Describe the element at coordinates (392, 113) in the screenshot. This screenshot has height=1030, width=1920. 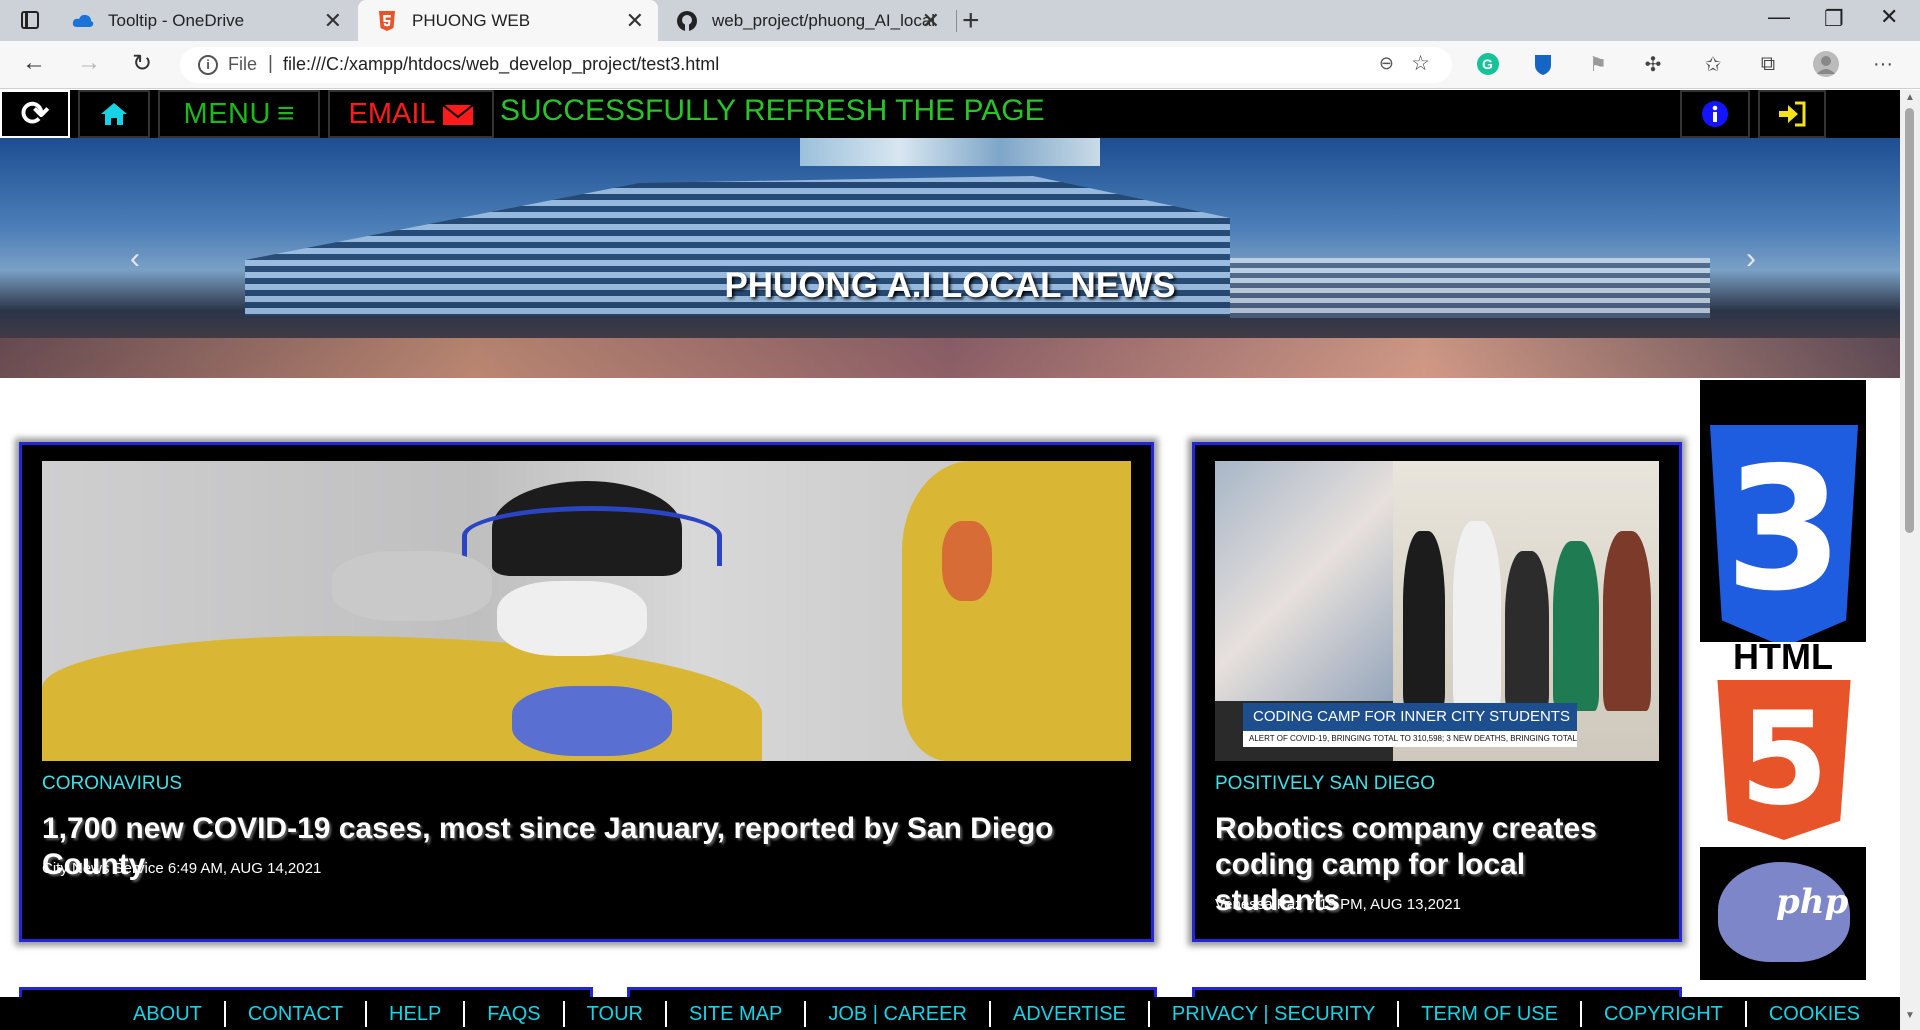
I see `email-label: EMAIL` at that location.